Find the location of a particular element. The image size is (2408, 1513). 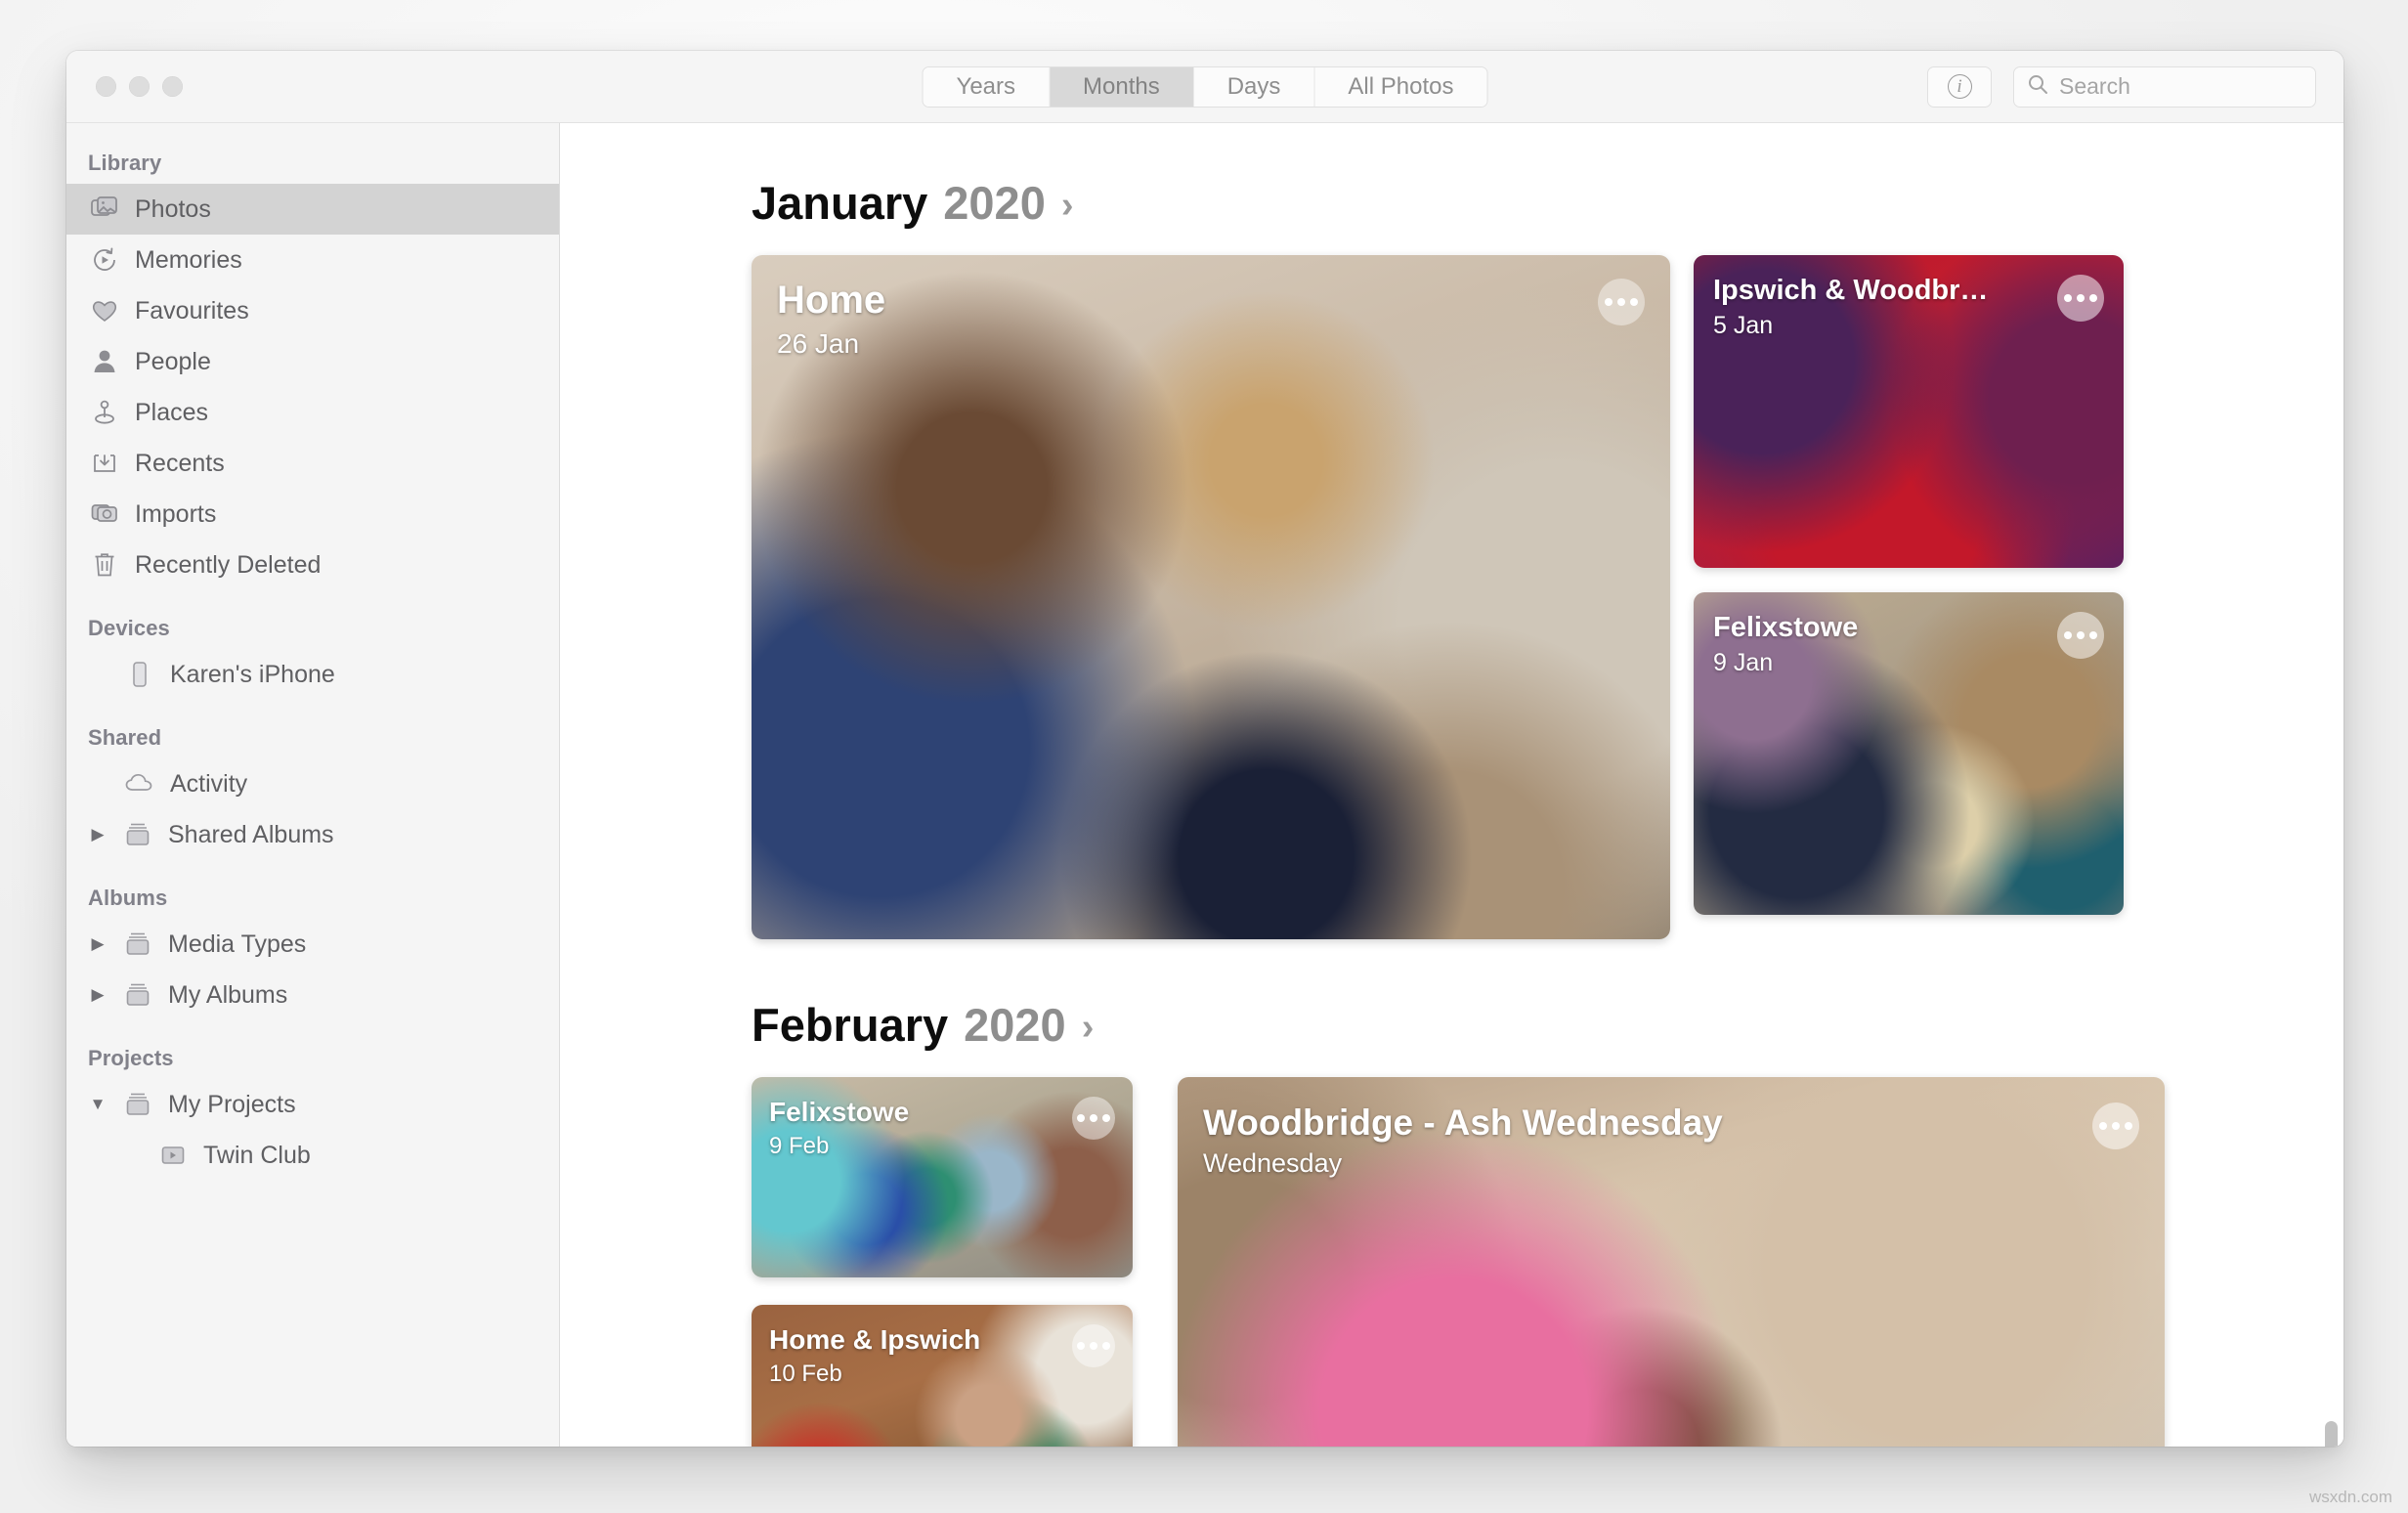

info-button: i is located at coordinates (1959, 86).